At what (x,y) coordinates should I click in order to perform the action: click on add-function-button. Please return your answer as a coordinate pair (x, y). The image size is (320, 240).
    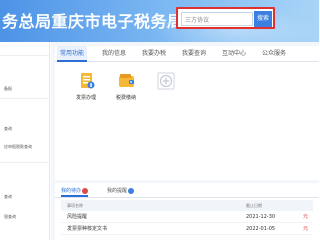
    Looking at the image, I should click on (165, 90).